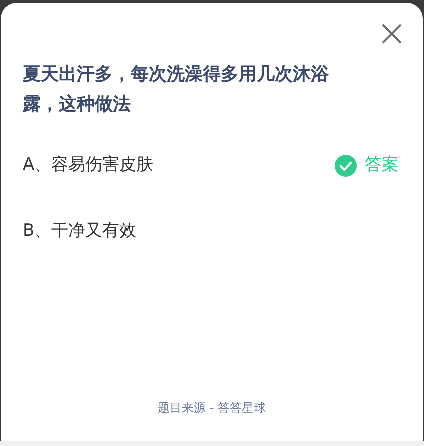 The height and width of the screenshot is (446, 424). I want to click on option-text: A、容易伤害皮肤, so click(88, 166).